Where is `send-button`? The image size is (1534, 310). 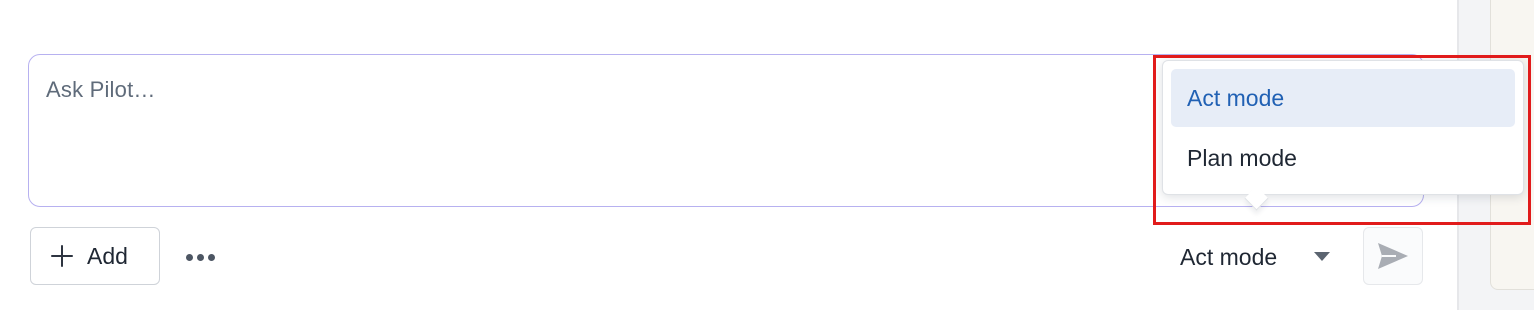 send-button is located at coordinates (1393, 256).